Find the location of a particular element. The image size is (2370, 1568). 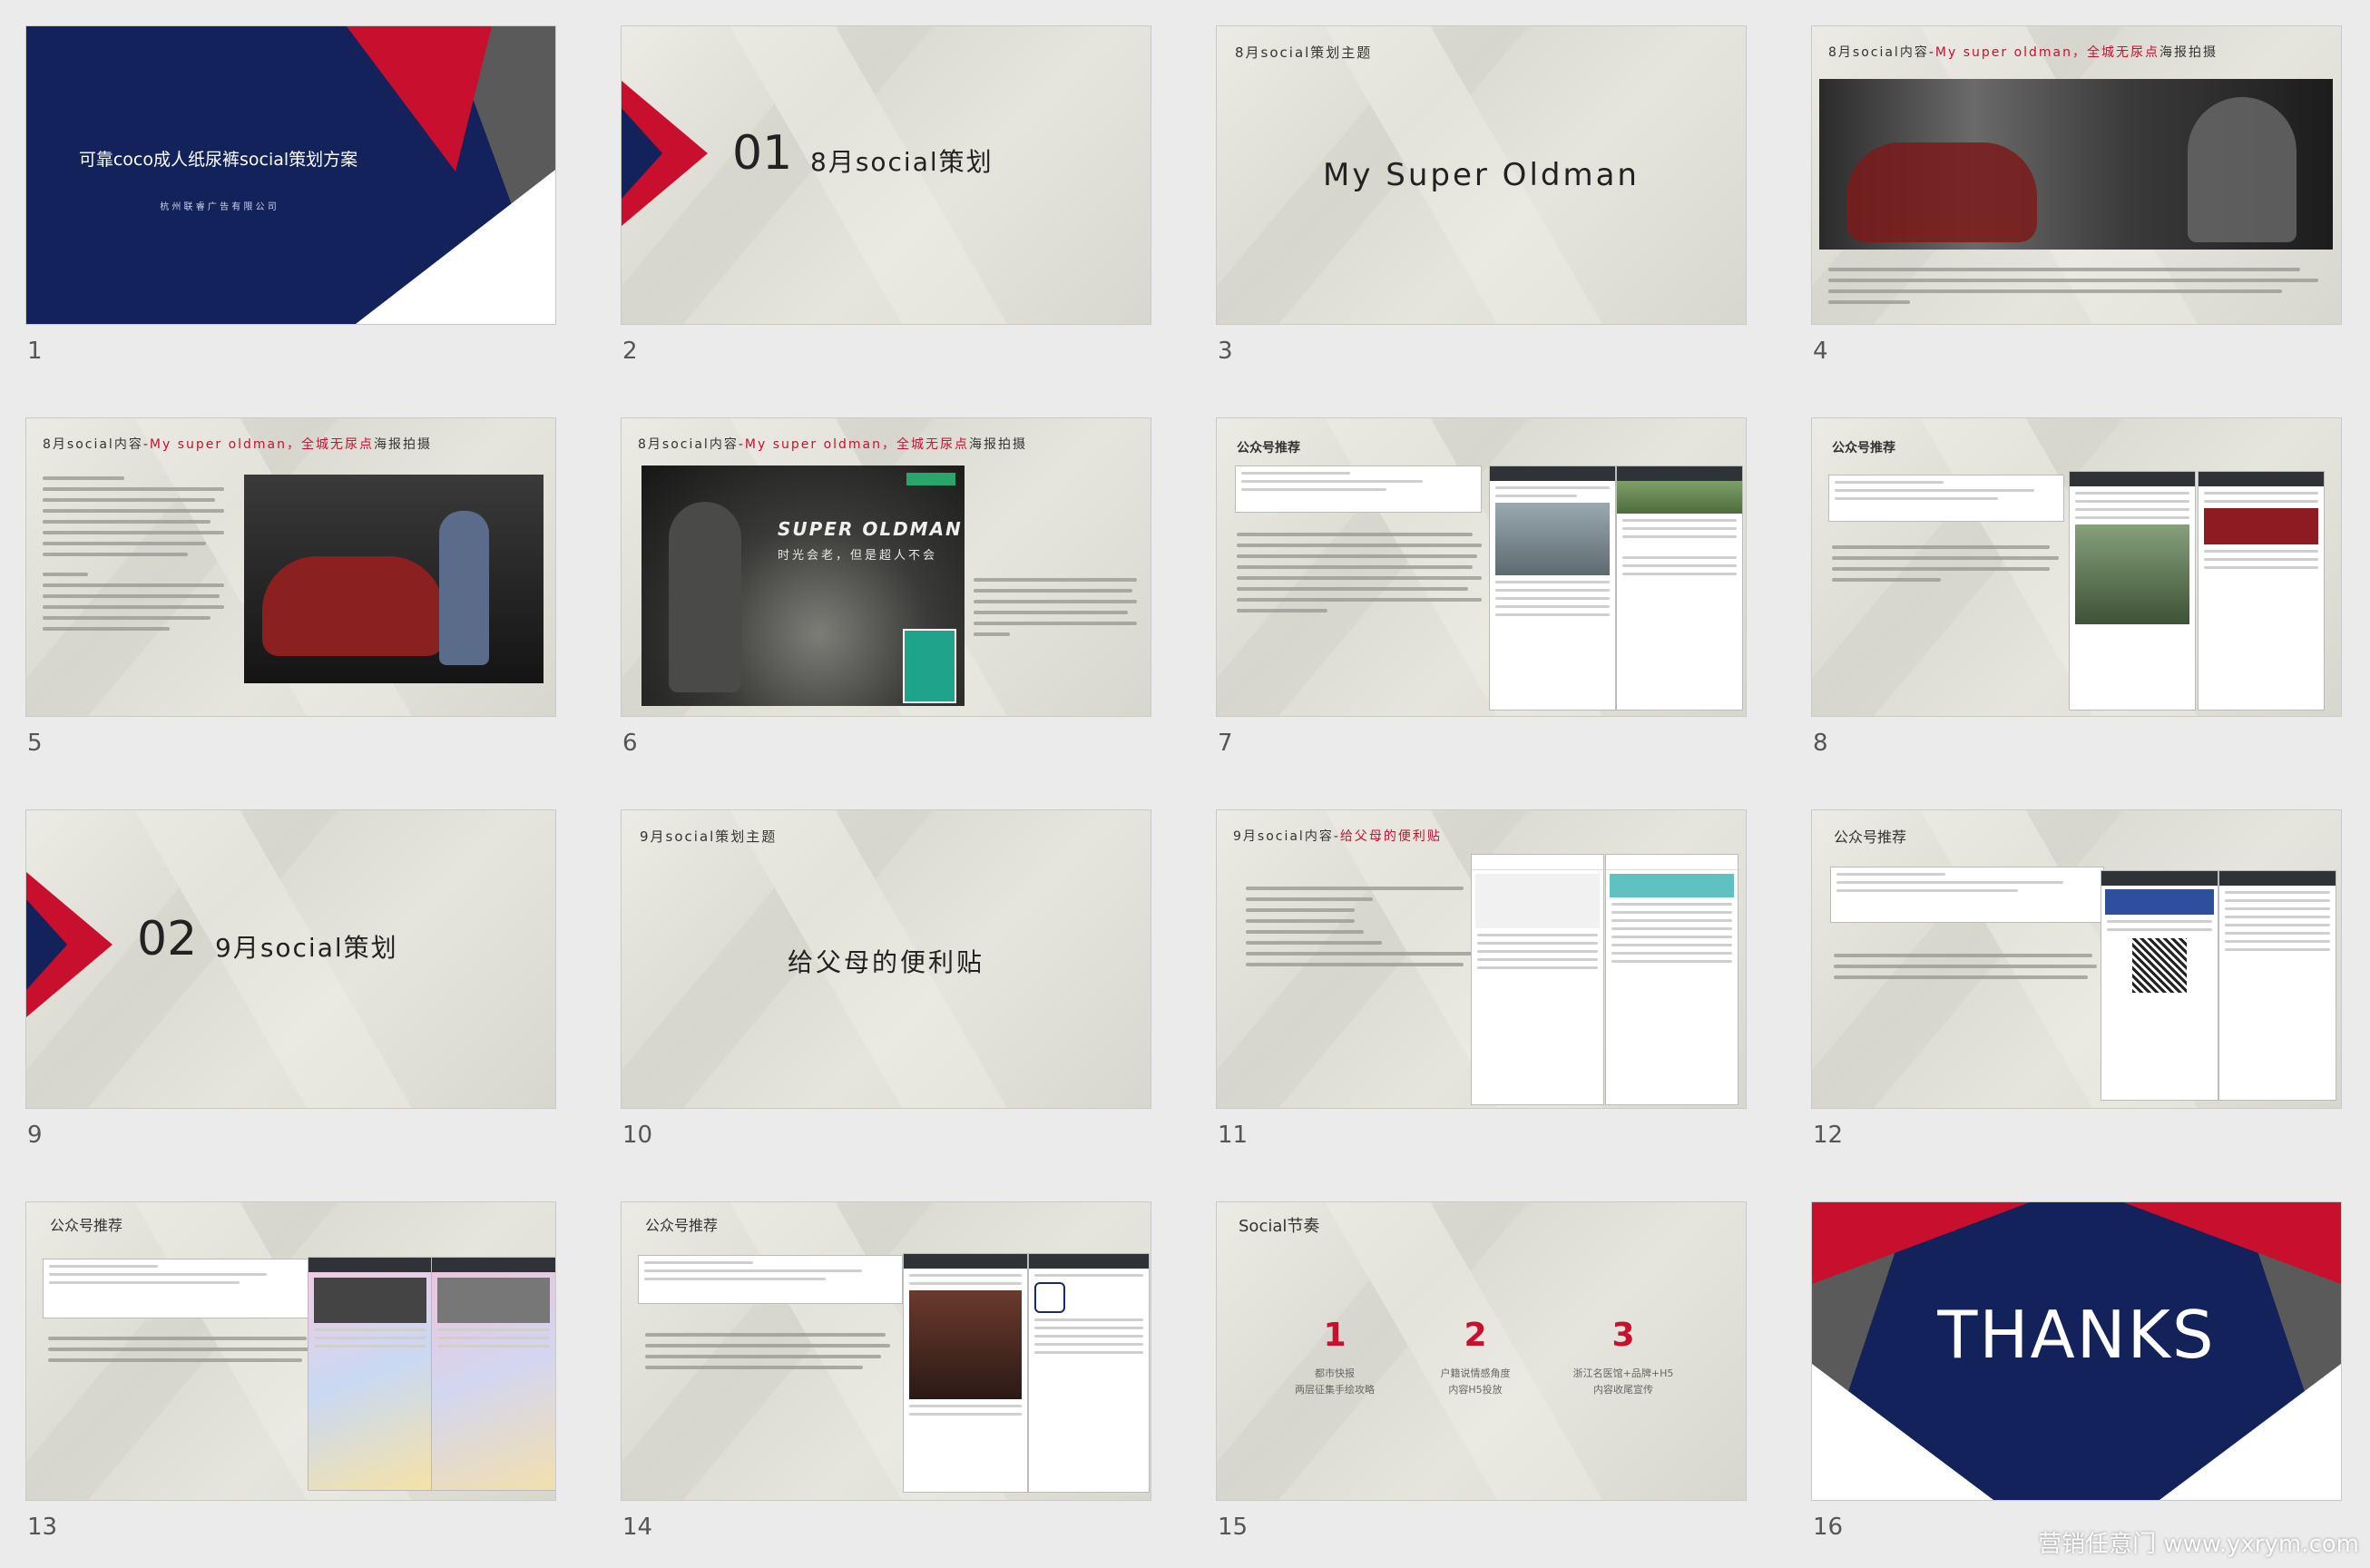

slide-8-header: 公众号推荐 is located at coordinates (1863, 448).